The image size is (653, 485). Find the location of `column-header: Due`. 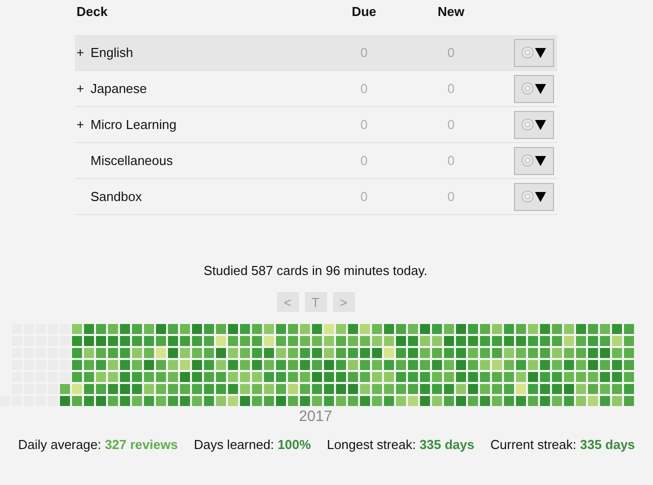

column-header: Due is located at coordinates (364, 11).